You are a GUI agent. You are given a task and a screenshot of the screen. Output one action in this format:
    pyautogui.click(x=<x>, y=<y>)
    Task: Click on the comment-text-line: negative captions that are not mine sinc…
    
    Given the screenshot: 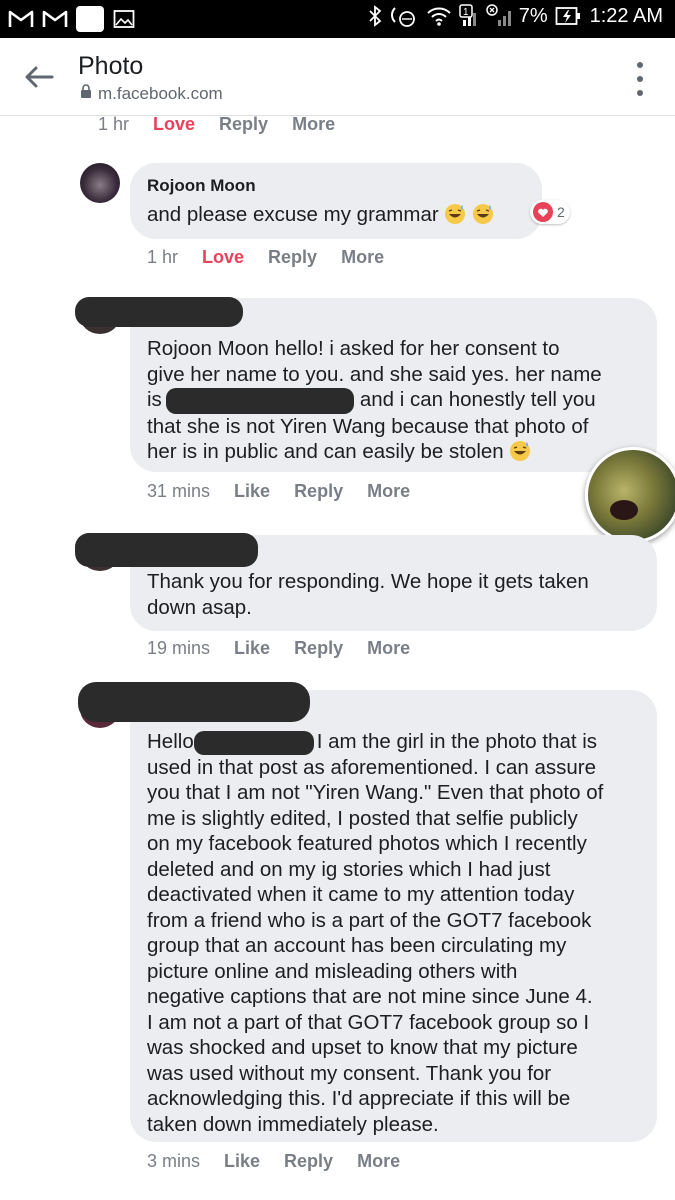 What is the action you would take?
    pyautogui.click(x=370, y=997)
    